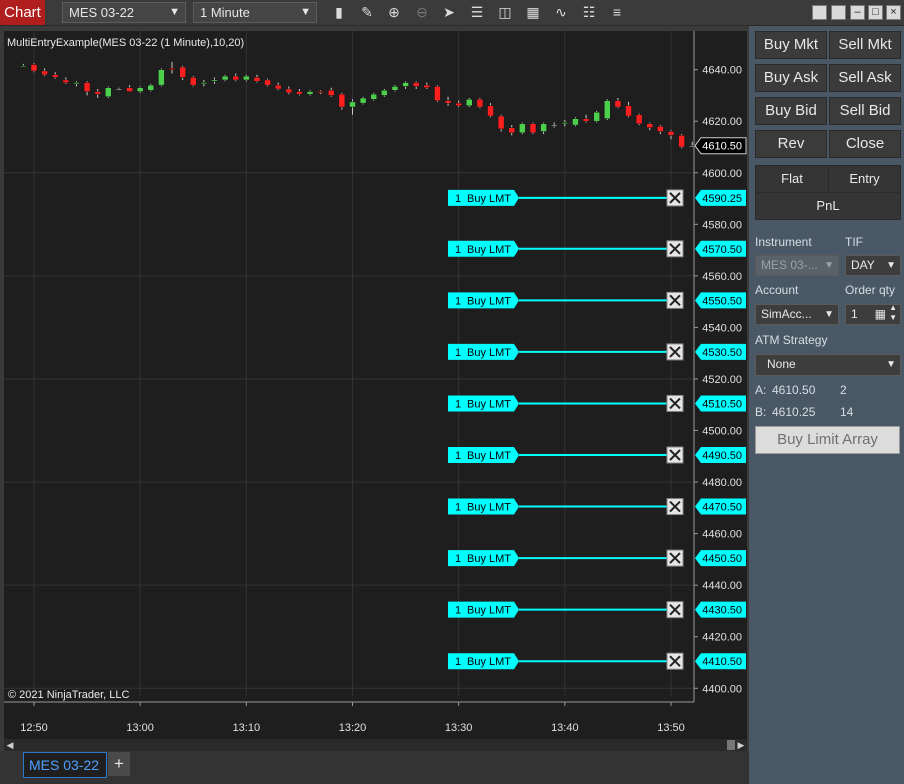 The height and width of the screenshot is (784, 904). Describe the element at coordinates (65, 765) in the screenshot. I see `tab-mes-03-22: MES 03-22` at that location.